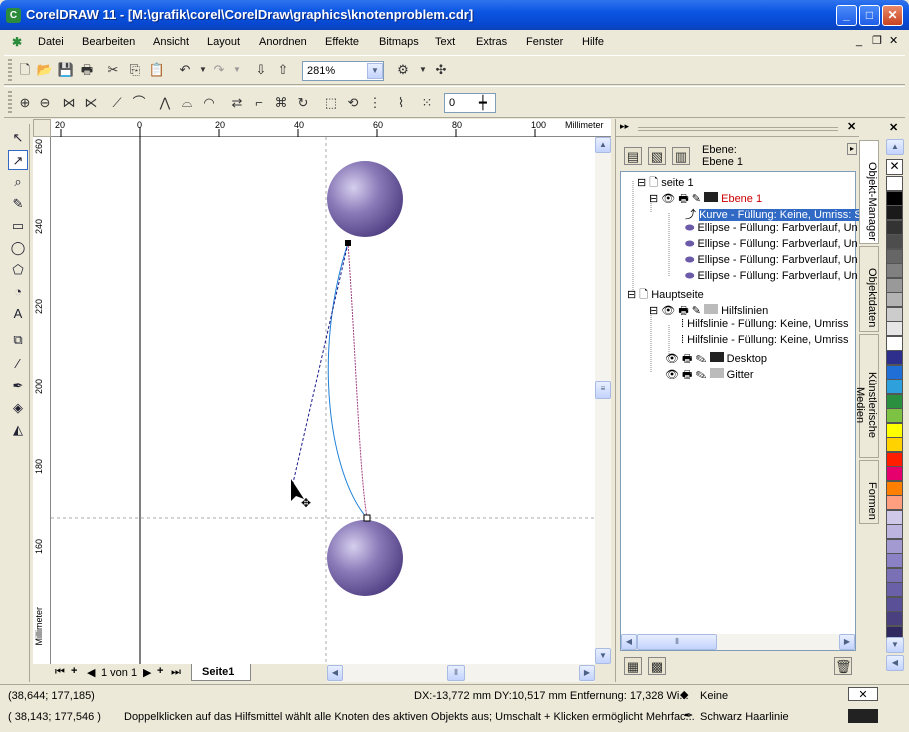 The height and width of the screenshot is (732, 909). What do you see at coordinates (283, 70) in the screenshot?
I see `export-icon: ⇧` at bounding box center [283, 70].